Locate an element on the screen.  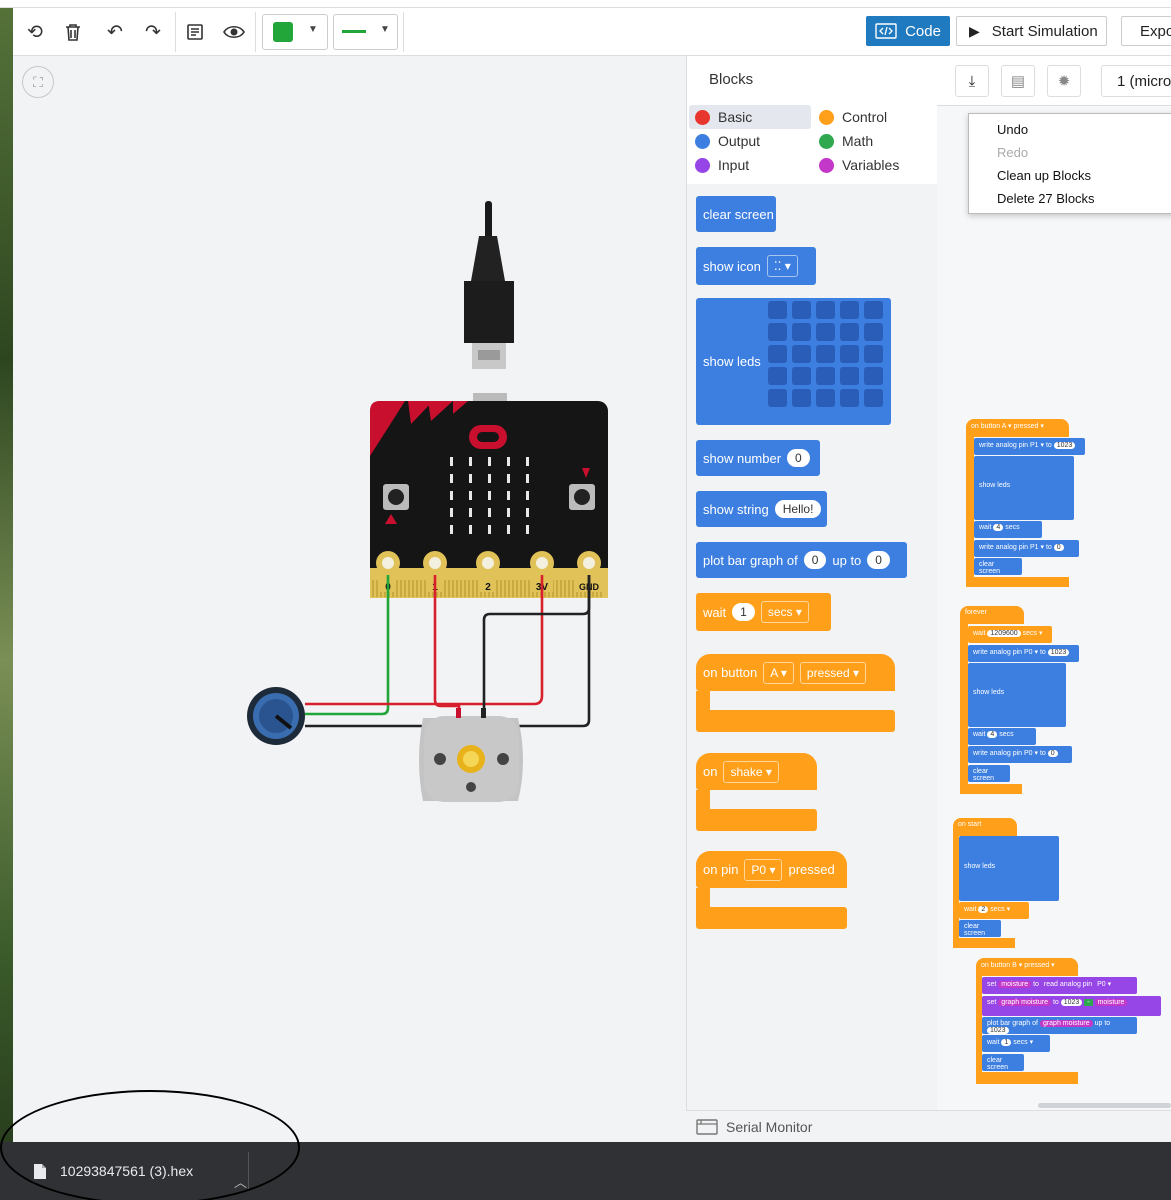
s2-wait2-label: wait is located at coordinates (979, 734).